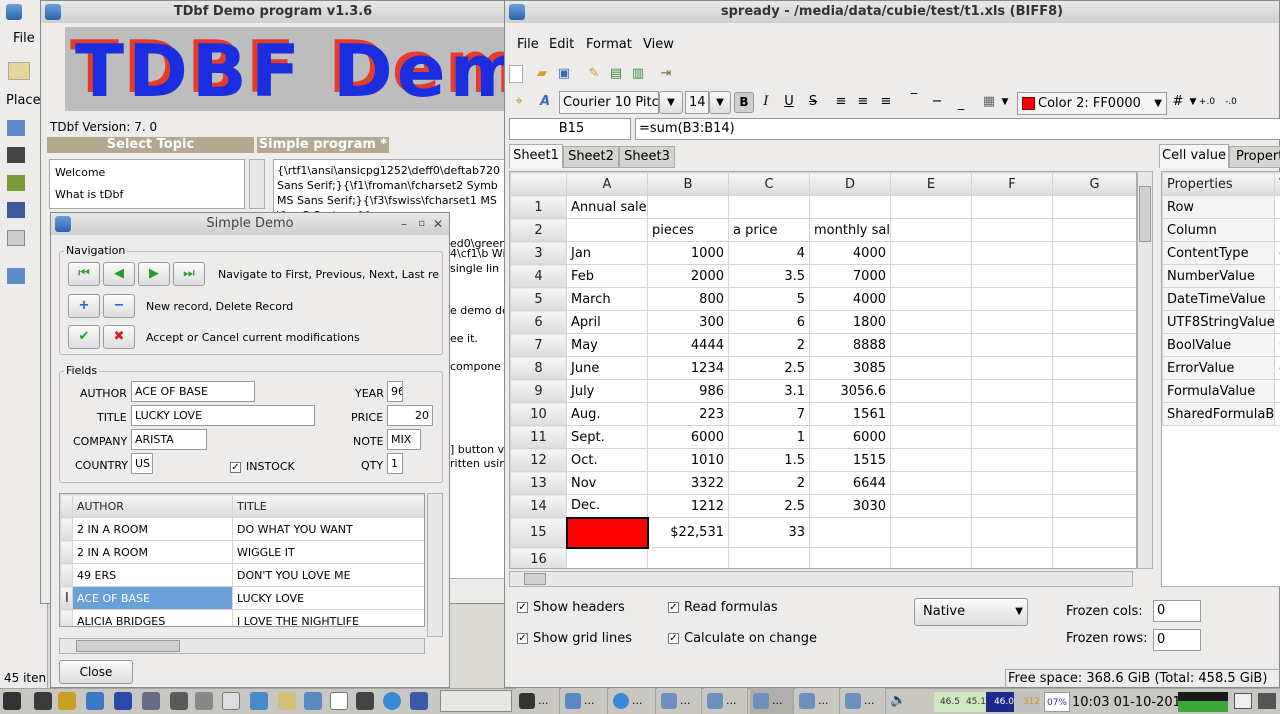 This screenshot has height=714, width=1280. What do you see at coordinates (1254, 157) in the screenshot?
I see `inspector-tab-properties: Propert` at bounding box center [1254, 157].